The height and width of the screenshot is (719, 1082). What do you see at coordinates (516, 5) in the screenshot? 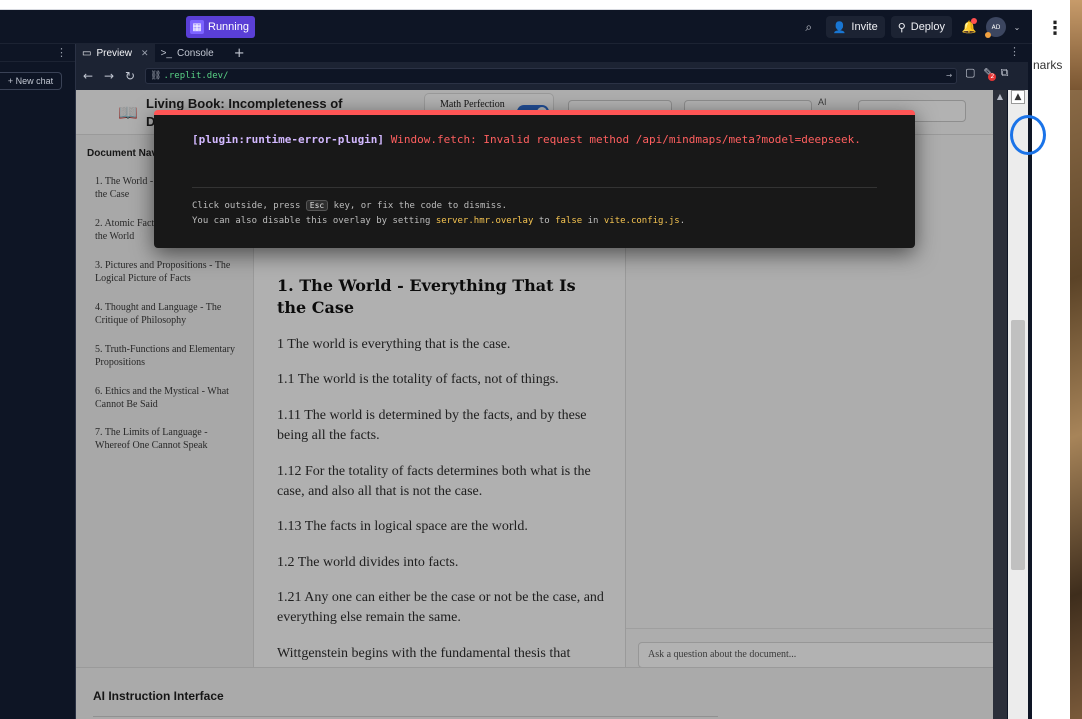
I see `browser-top-strip` at bounding box center [516, 5].